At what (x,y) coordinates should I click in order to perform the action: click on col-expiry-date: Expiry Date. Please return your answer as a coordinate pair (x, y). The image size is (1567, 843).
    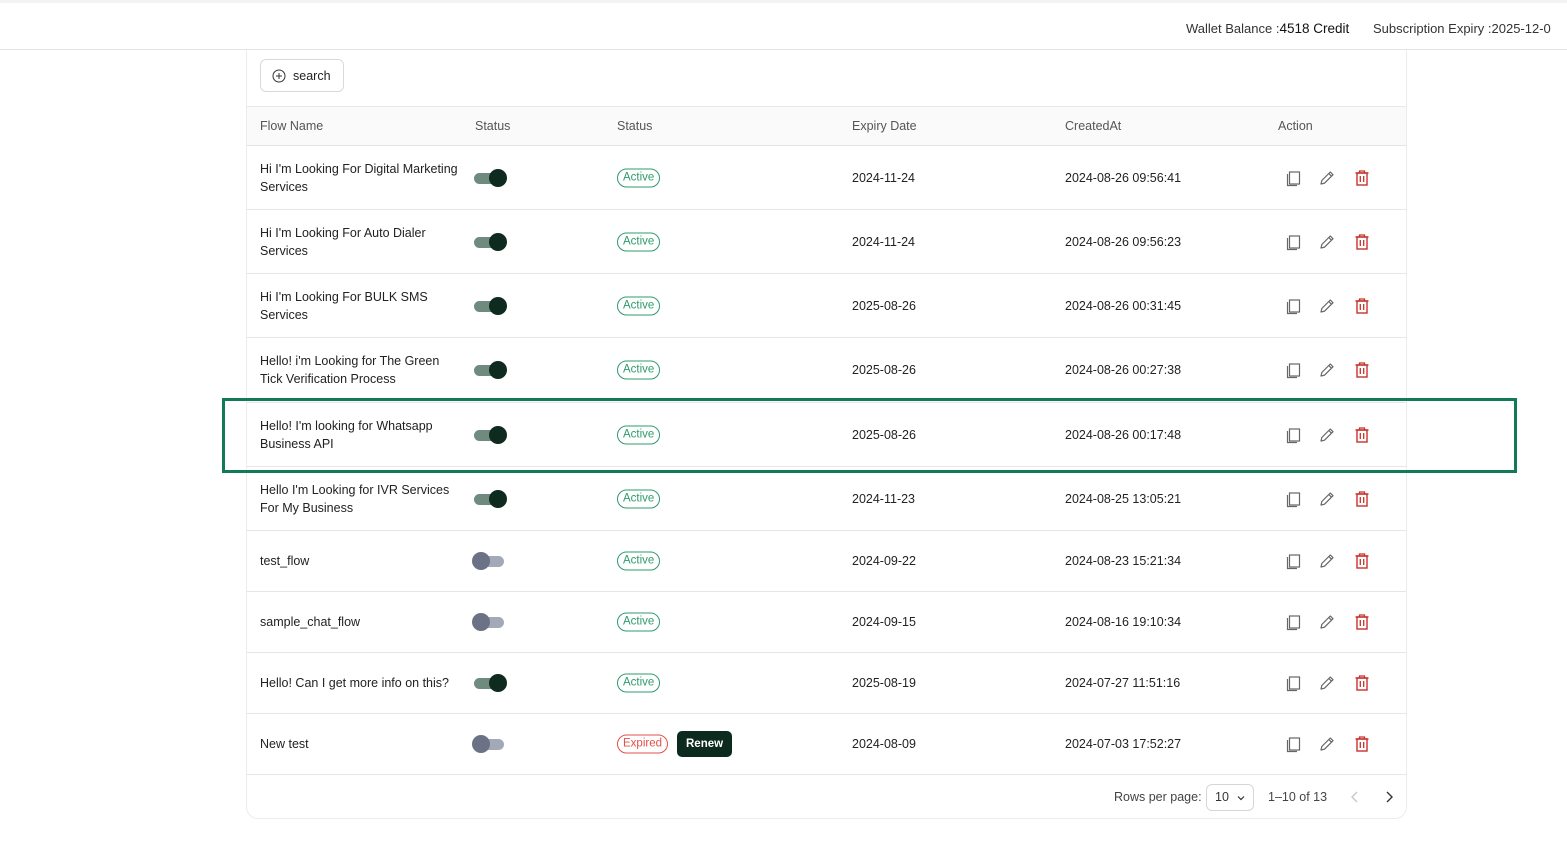
    Looking at the image, I should click on (884, 126).